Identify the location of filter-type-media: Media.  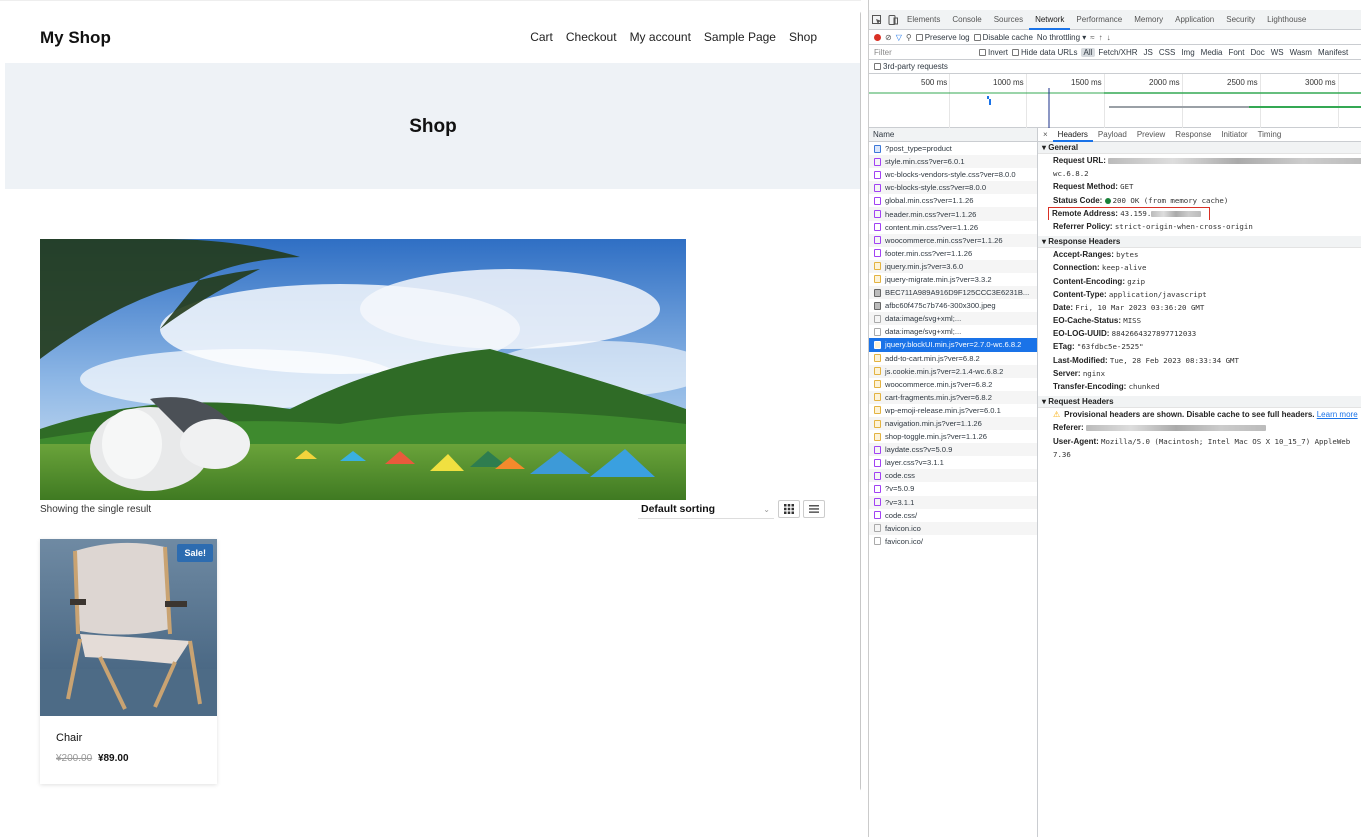
(1212, 52).